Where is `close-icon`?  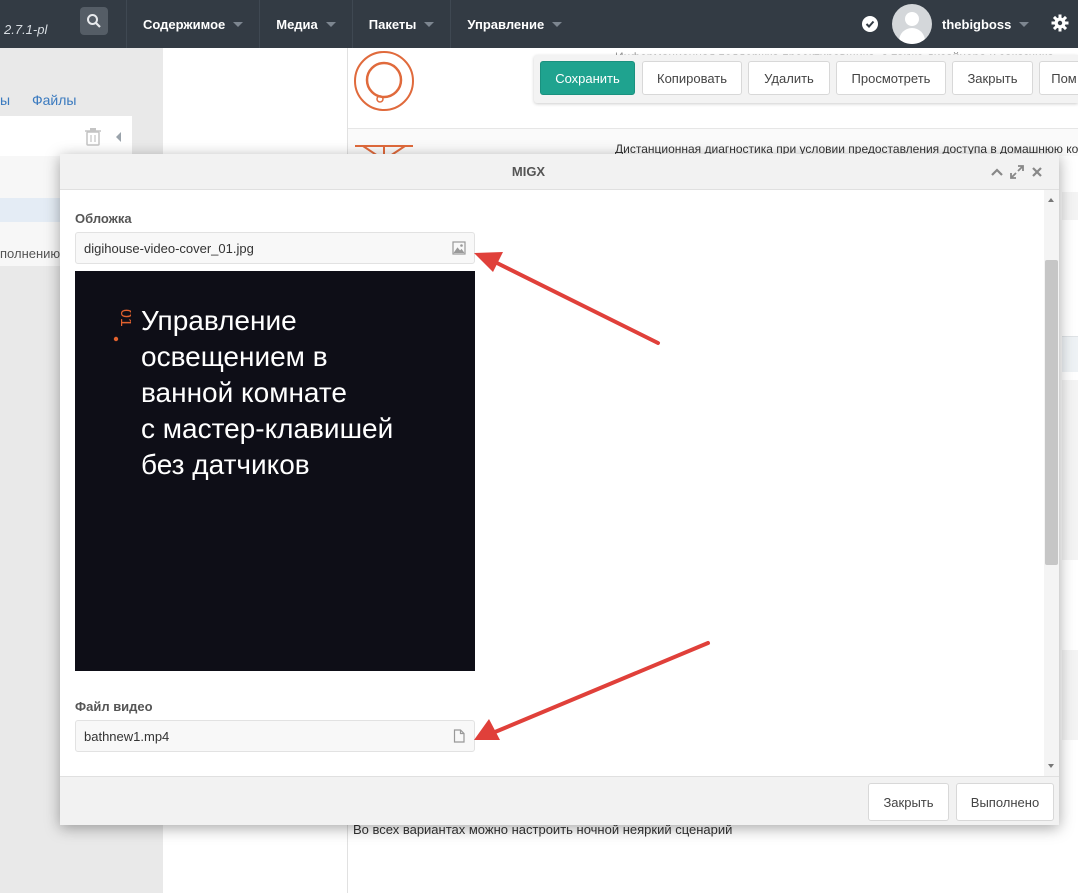
close-icon is located at coordinates (1037, 172).